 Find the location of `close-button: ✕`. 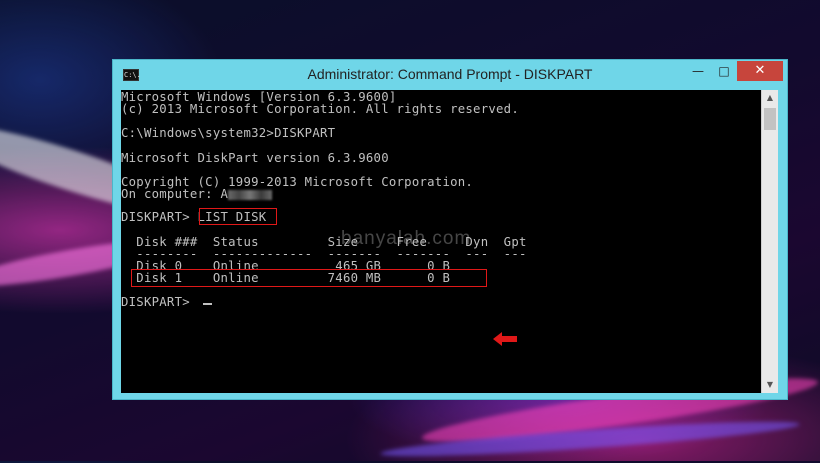

close-button: ✕ is located at coordinates (760, 71).